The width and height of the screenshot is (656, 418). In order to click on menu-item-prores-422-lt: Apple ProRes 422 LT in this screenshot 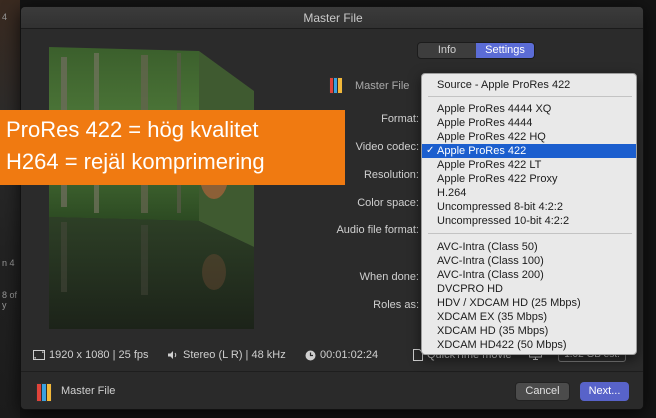, I will do `click(529, 165)`.